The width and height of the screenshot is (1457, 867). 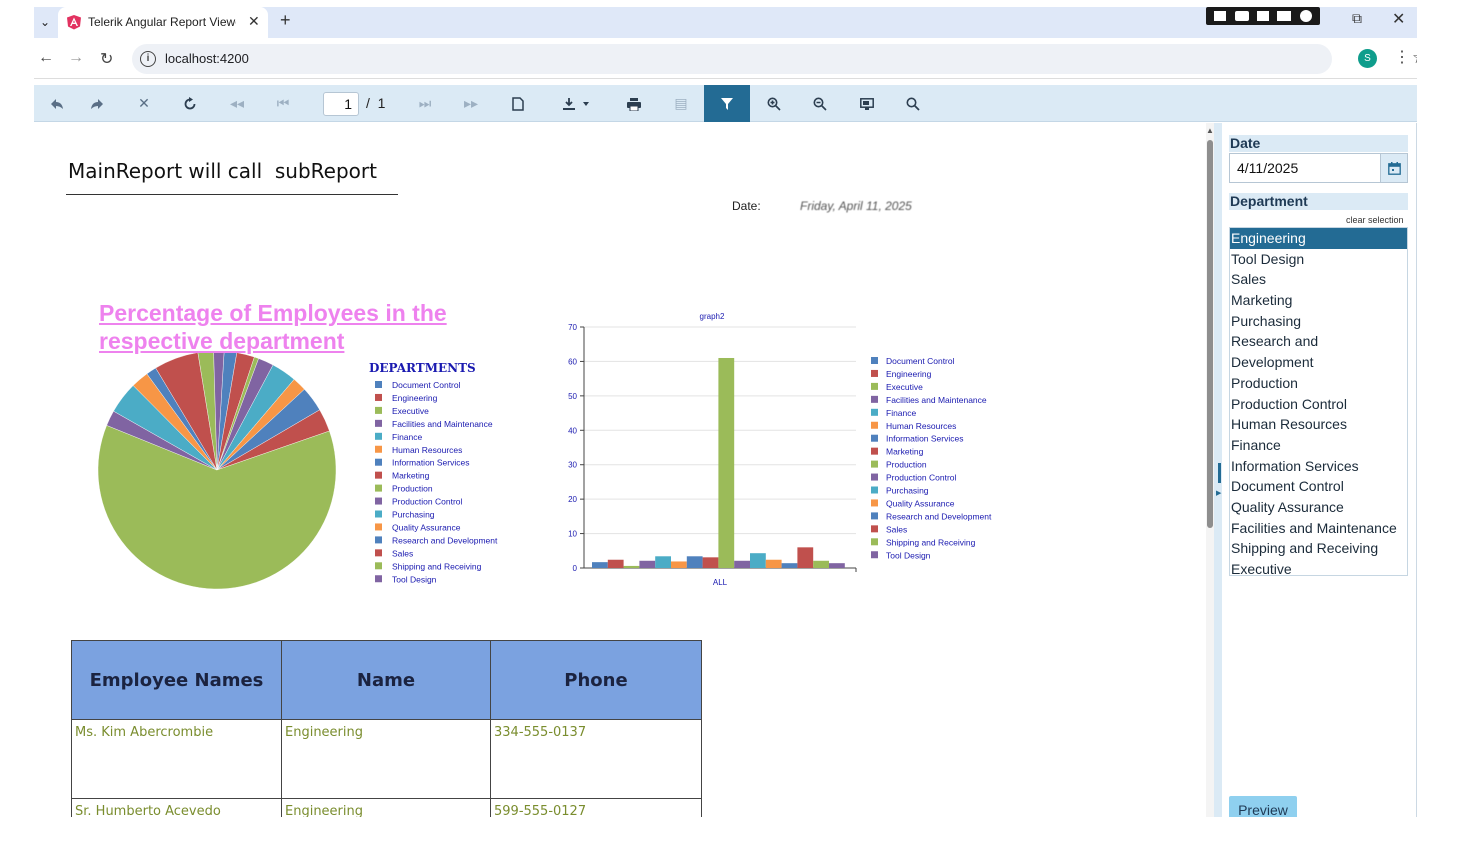 What do you see at coordinates (920, 503) in the screenshot?
I see `bar-legend-label: Quality Assurance` at bounding box center [920, 503].